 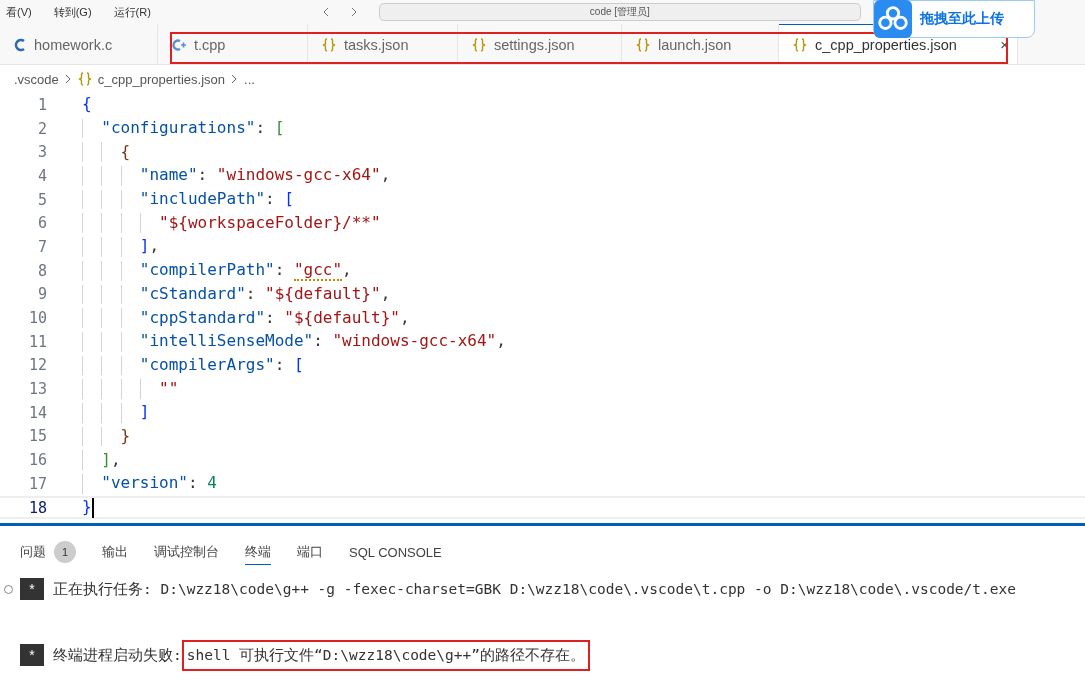 I want to click on code-token: "includePath", so click(x=202, y=200).